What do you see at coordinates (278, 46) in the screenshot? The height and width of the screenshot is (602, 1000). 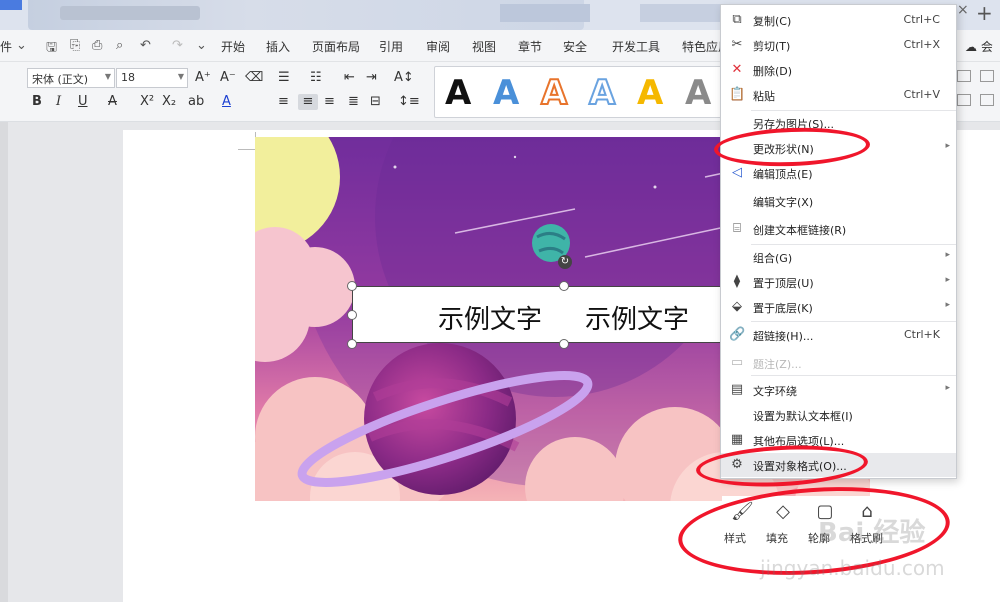 I see `menu-insert: 插入` at bounding box center [278, 46].